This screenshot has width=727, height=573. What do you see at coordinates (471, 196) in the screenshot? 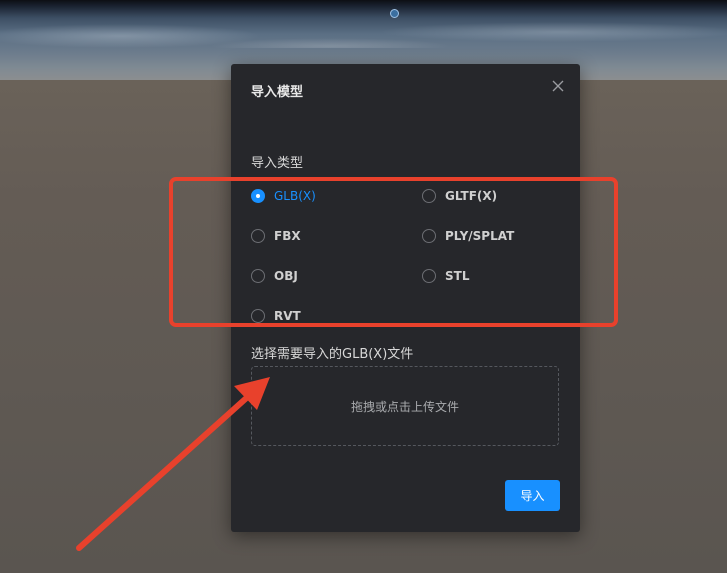
I see `radio-label: GLTF(X)` at bounding box center [471, 196].